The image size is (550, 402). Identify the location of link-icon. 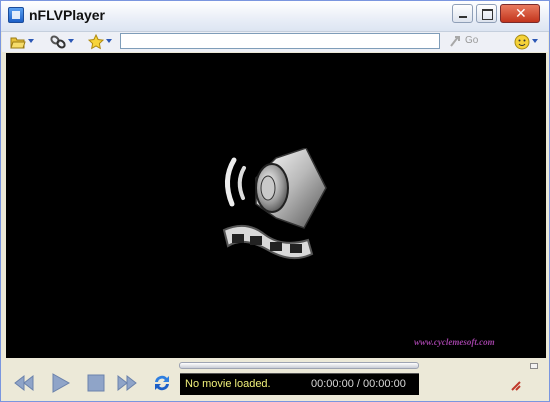
(58, 42).